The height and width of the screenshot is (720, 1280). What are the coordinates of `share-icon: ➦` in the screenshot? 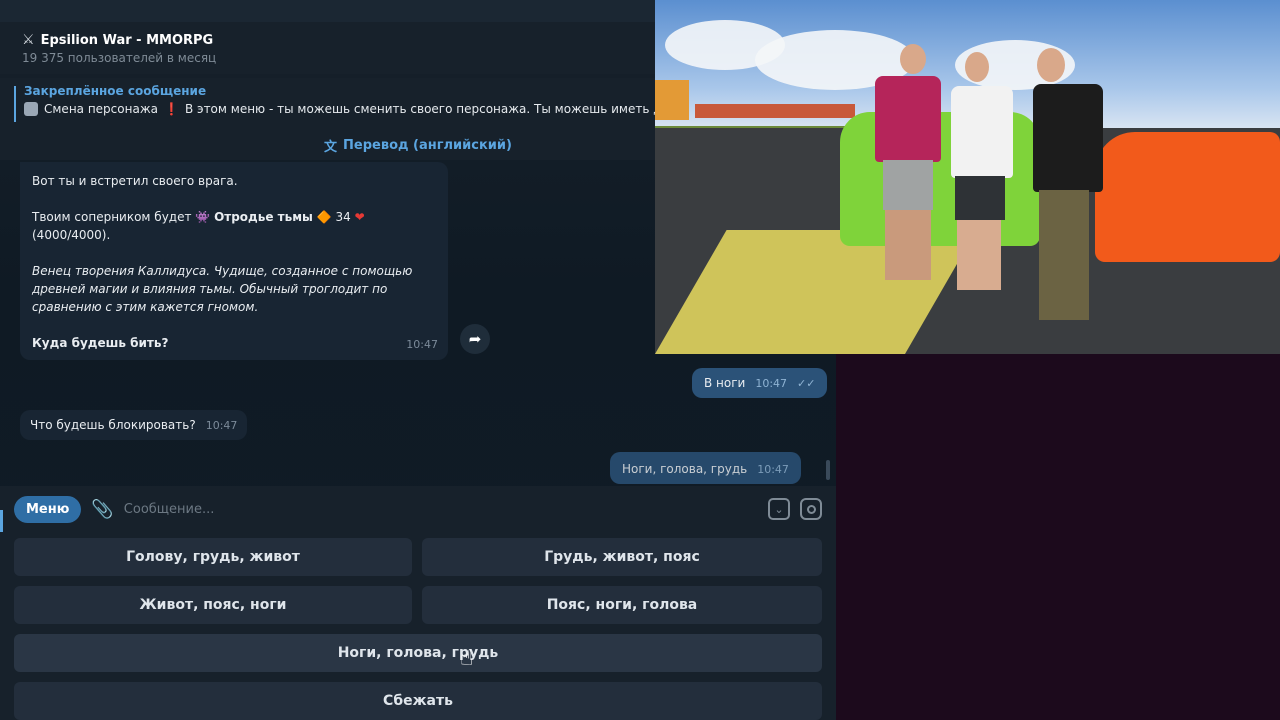 It's located at (475, 339).